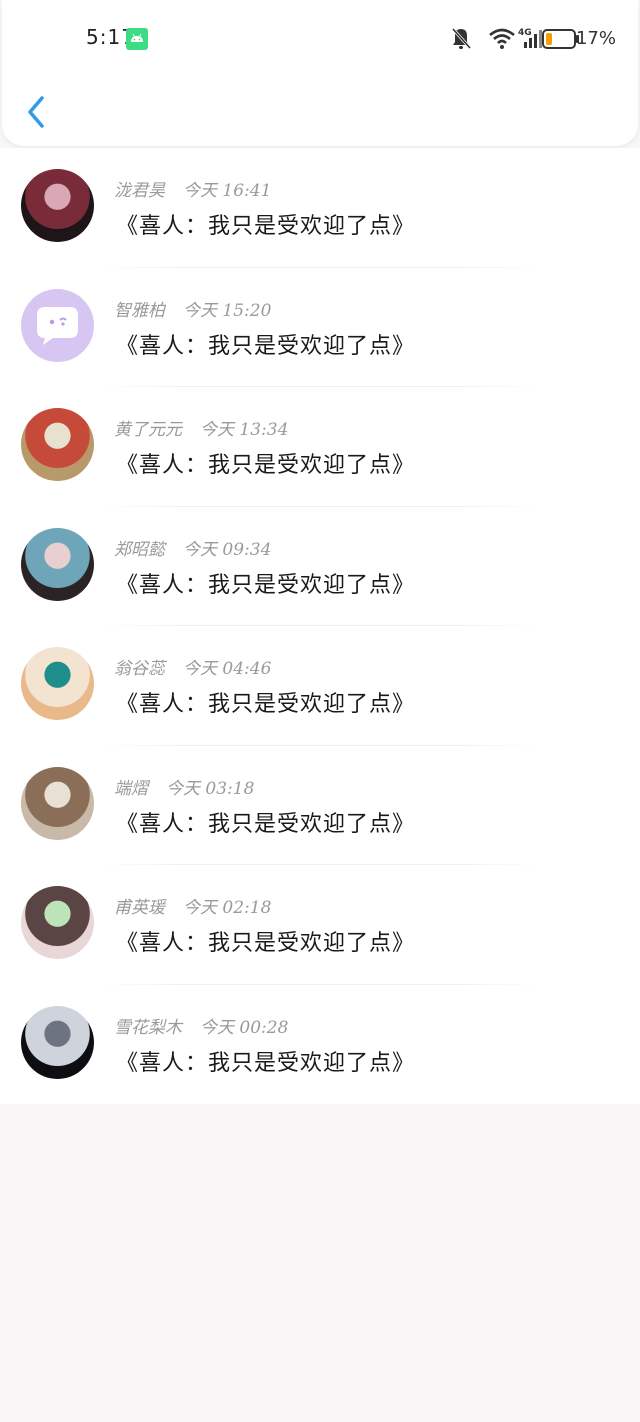 The image size is (640, 1422). I want to click on user-name: 甫英瑗, so click(139, 908).